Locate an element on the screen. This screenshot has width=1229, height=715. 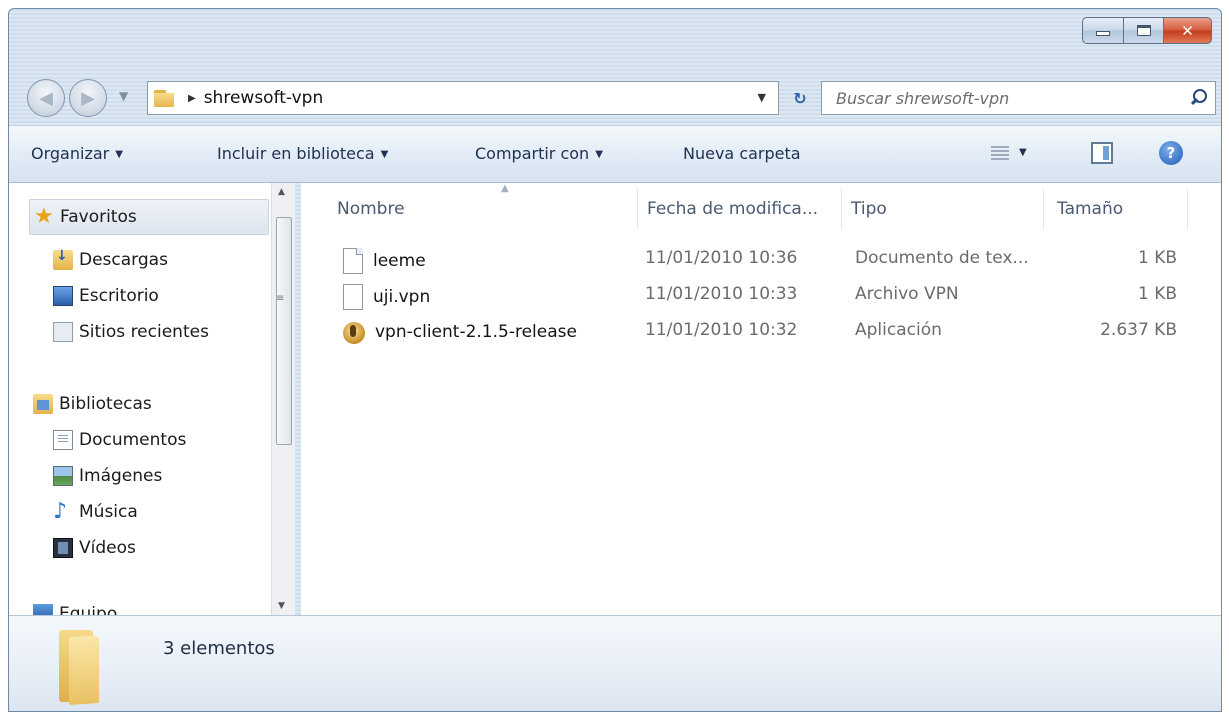
sidebar-item-favorites: ★ Favoritos is located at coordinates (149, 217).